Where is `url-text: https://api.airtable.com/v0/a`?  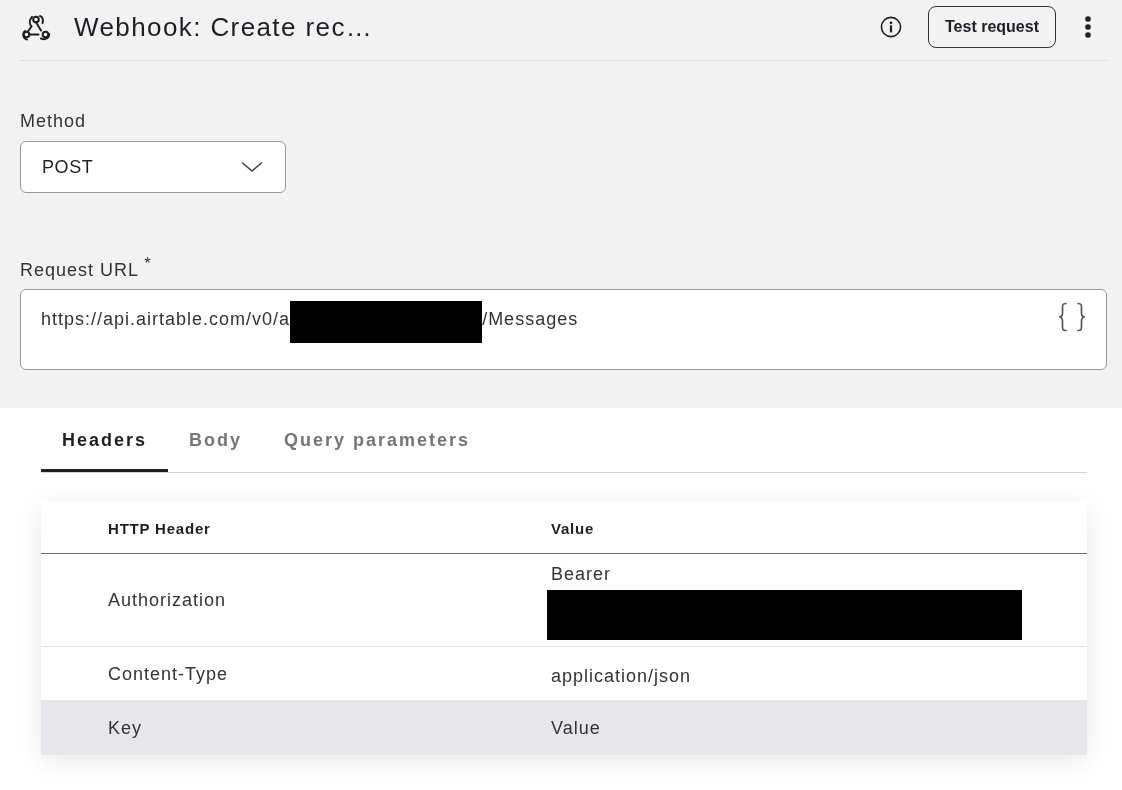
url-text: https://api.airtable.com/v0/a is located at coordinates (166, 319).